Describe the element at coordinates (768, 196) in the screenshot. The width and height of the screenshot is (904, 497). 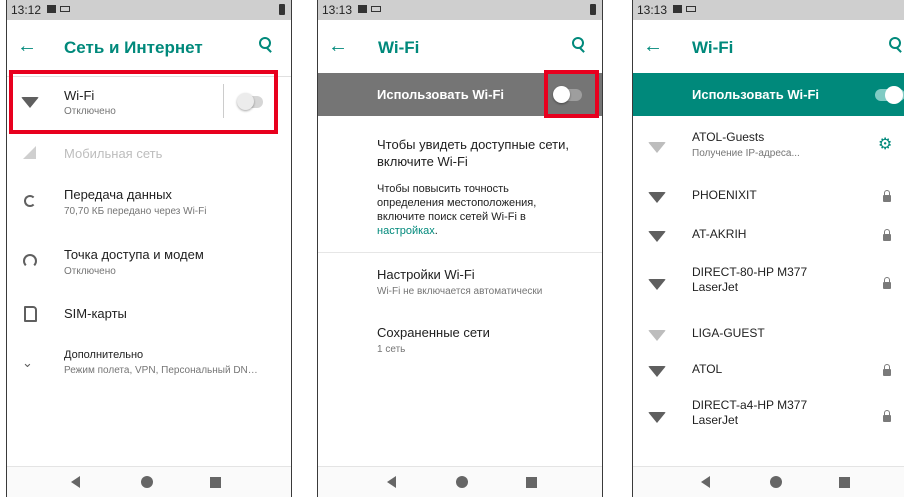
I see `network-row: PHOENIXIT` at that location.